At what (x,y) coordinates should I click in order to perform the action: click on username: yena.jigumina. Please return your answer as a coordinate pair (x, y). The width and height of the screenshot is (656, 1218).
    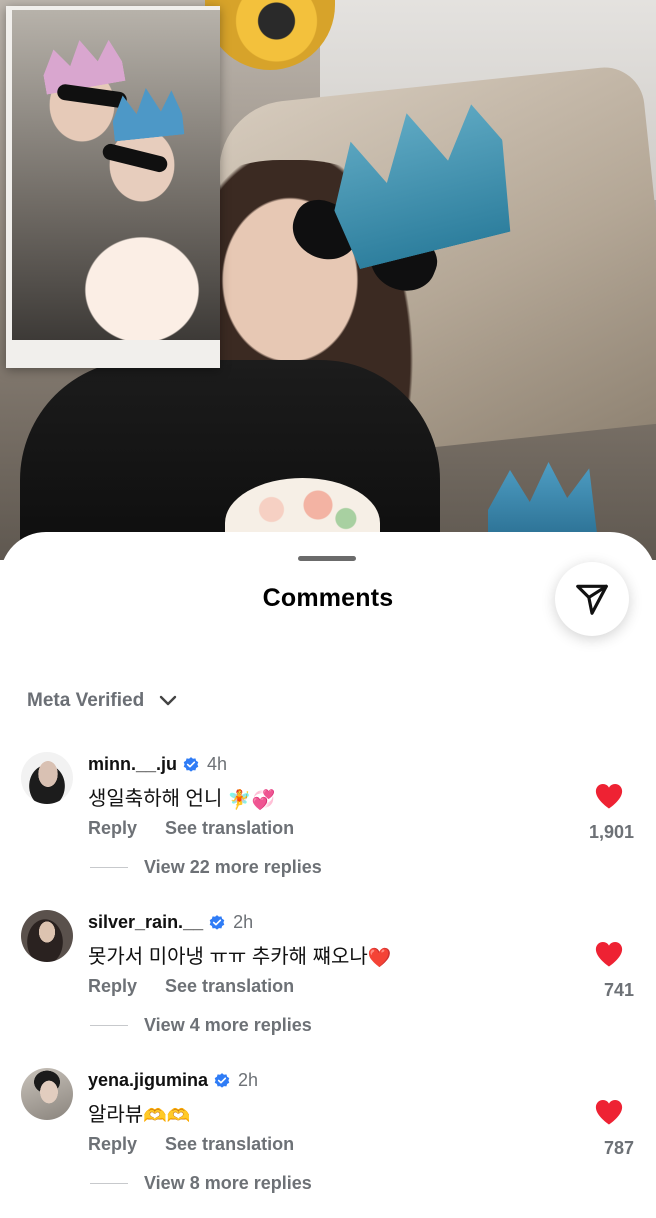
    Looking at the image, I should click on (148, 1080).